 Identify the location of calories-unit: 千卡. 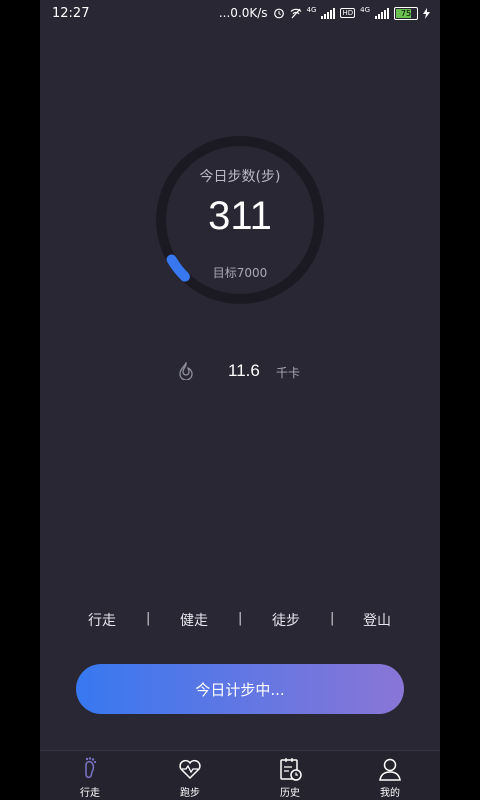
(288, 373).